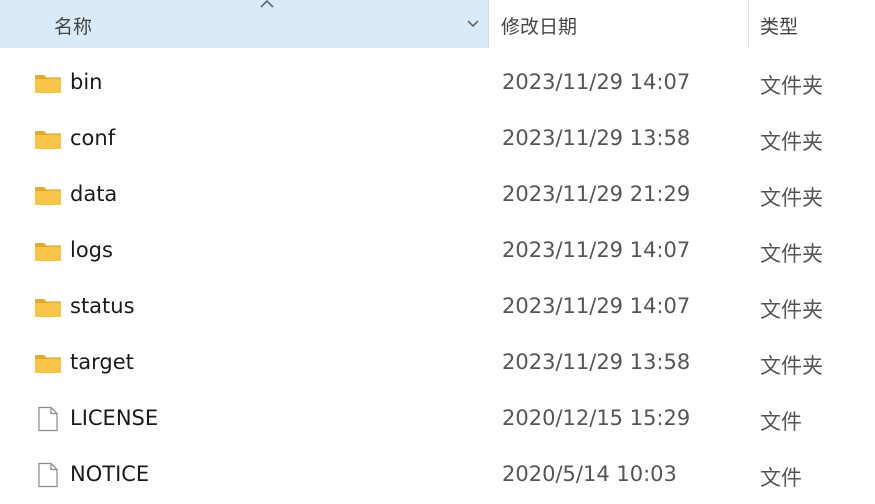 The height and width of the screenshot is (504, 875). Describe the element at coordinates (102, 306) in the screenshot. I see `file-name: status` at that location.